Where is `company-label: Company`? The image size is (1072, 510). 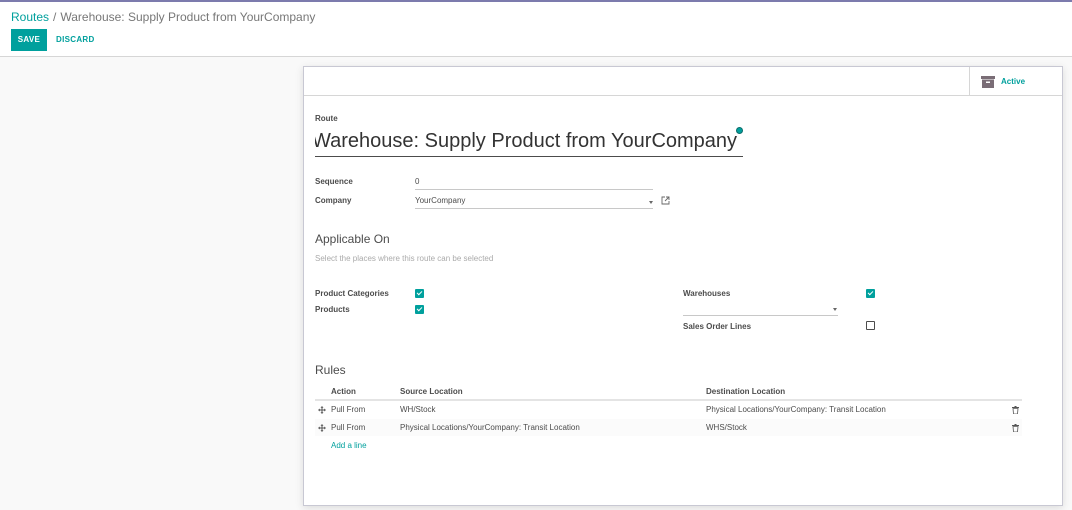
company-label: Company is located at coordinates (333, 200).